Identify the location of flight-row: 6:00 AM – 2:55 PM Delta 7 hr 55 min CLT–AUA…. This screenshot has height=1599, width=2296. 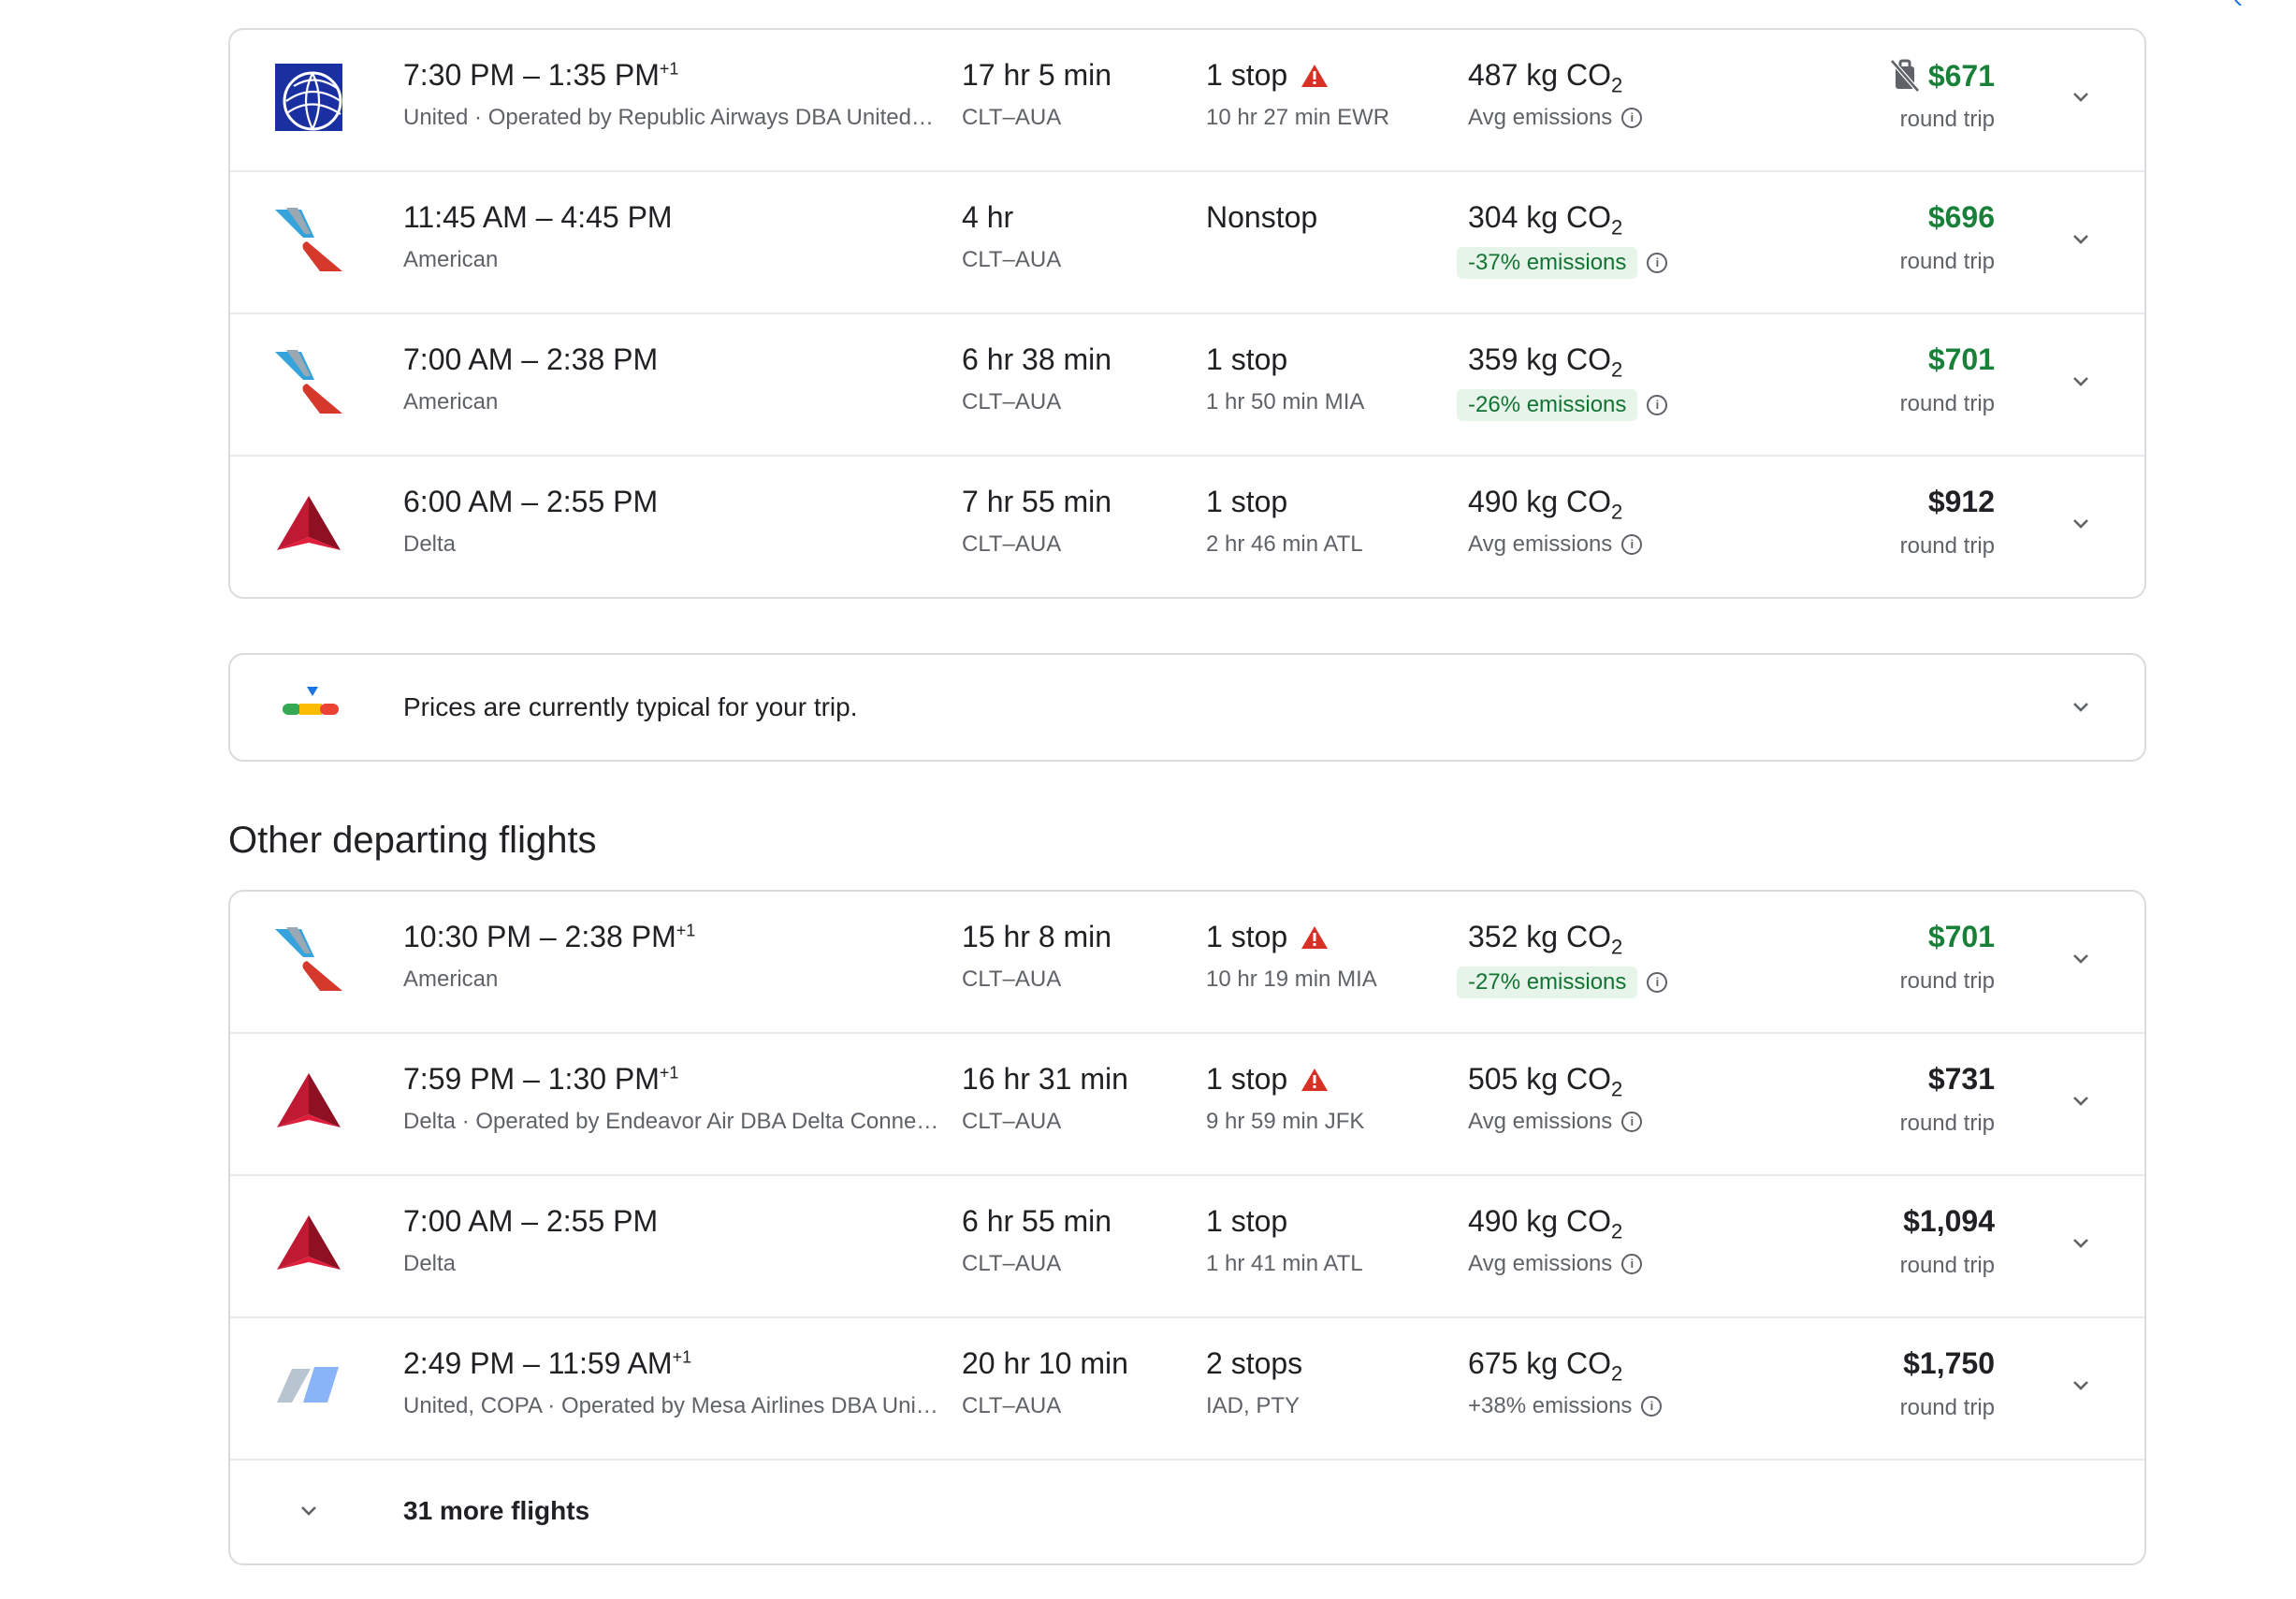
(1187, 527).